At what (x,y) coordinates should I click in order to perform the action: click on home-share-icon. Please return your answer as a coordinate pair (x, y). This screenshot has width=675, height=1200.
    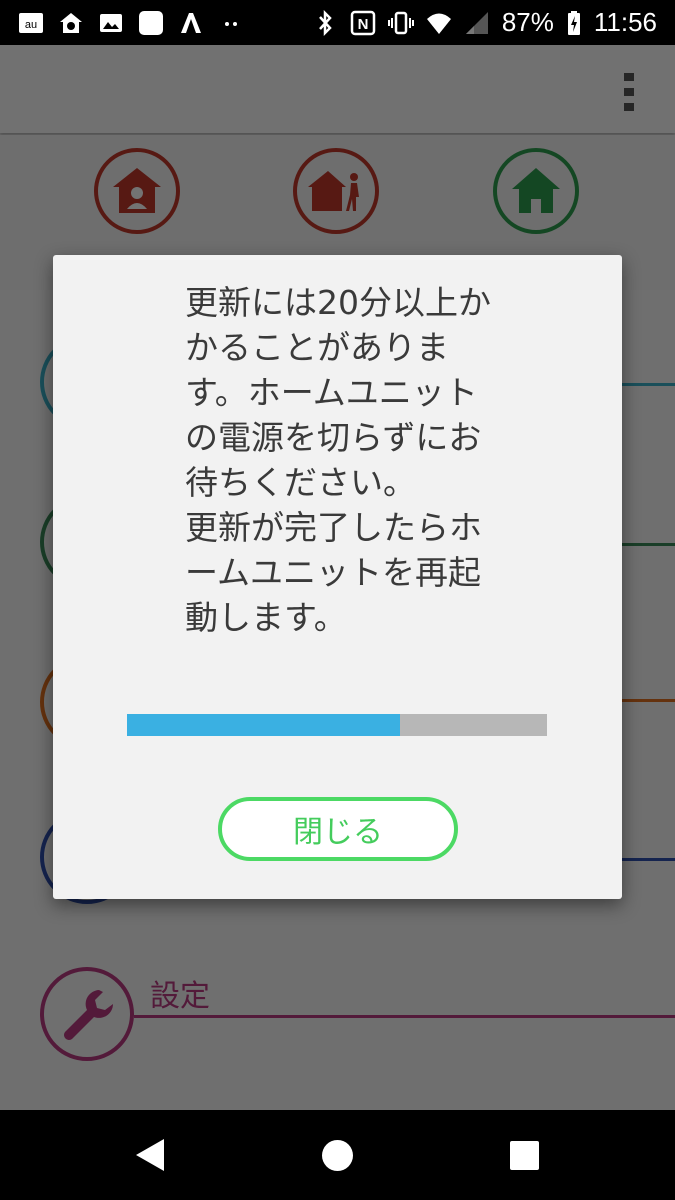
    Looking at the image, I should click on (71, 22).